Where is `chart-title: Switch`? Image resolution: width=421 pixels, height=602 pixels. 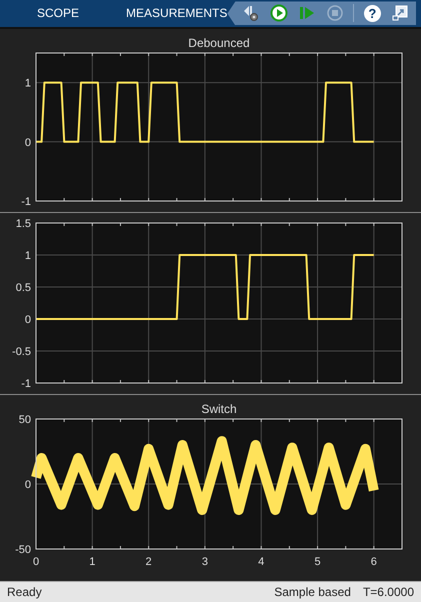 chart-title: Switch is located at coordinates (219, 409).